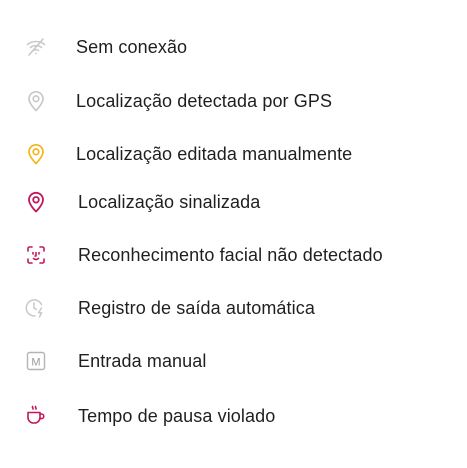 The width and height of the screenshot is (467, 468). What do you see at coordinates (230, 255) in the screenshot?
I see `legend-label: Reconhecimento facial não detectado` at bounding box center [230, 255].